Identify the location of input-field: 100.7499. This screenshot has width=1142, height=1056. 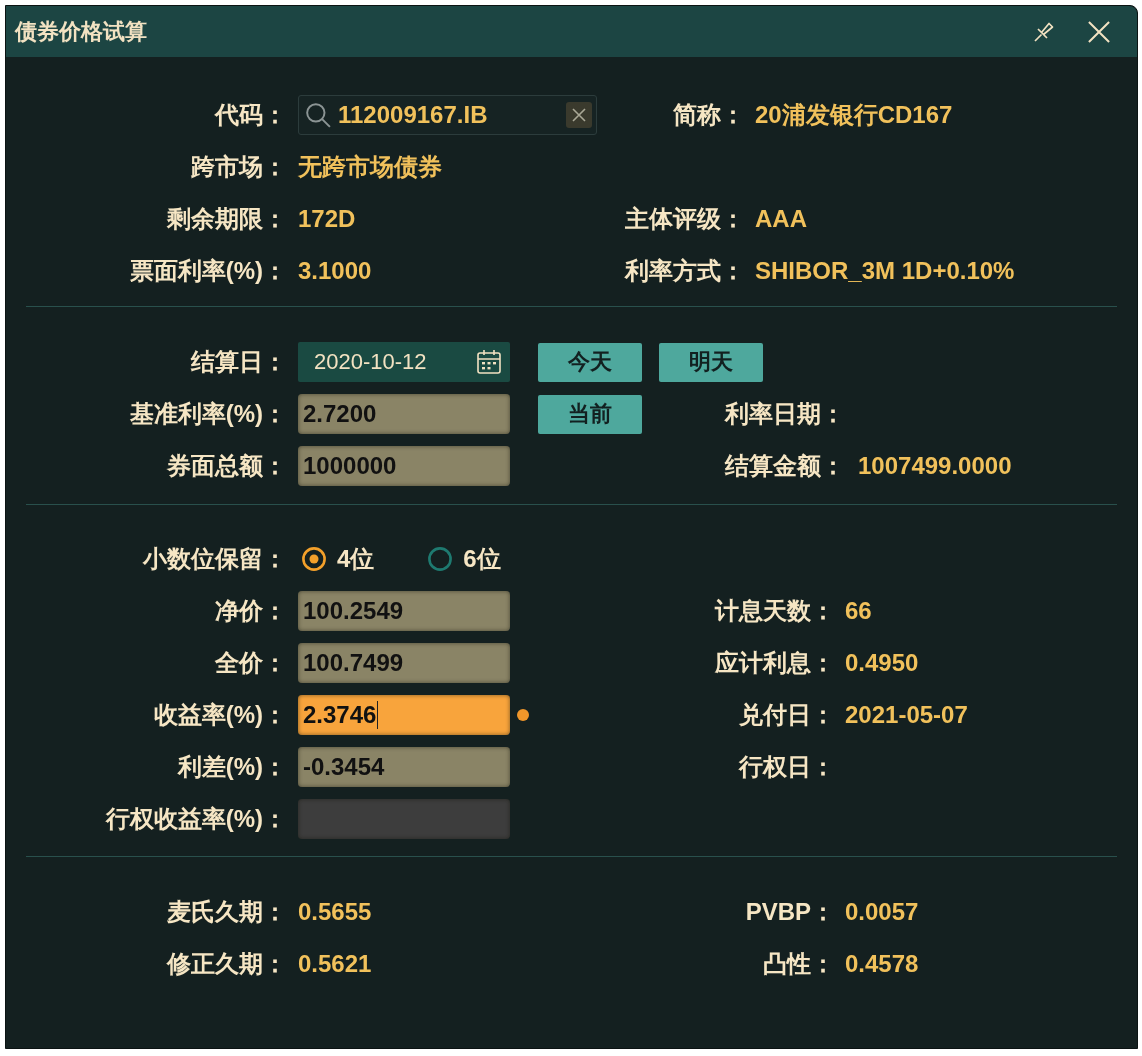
(404, 663).